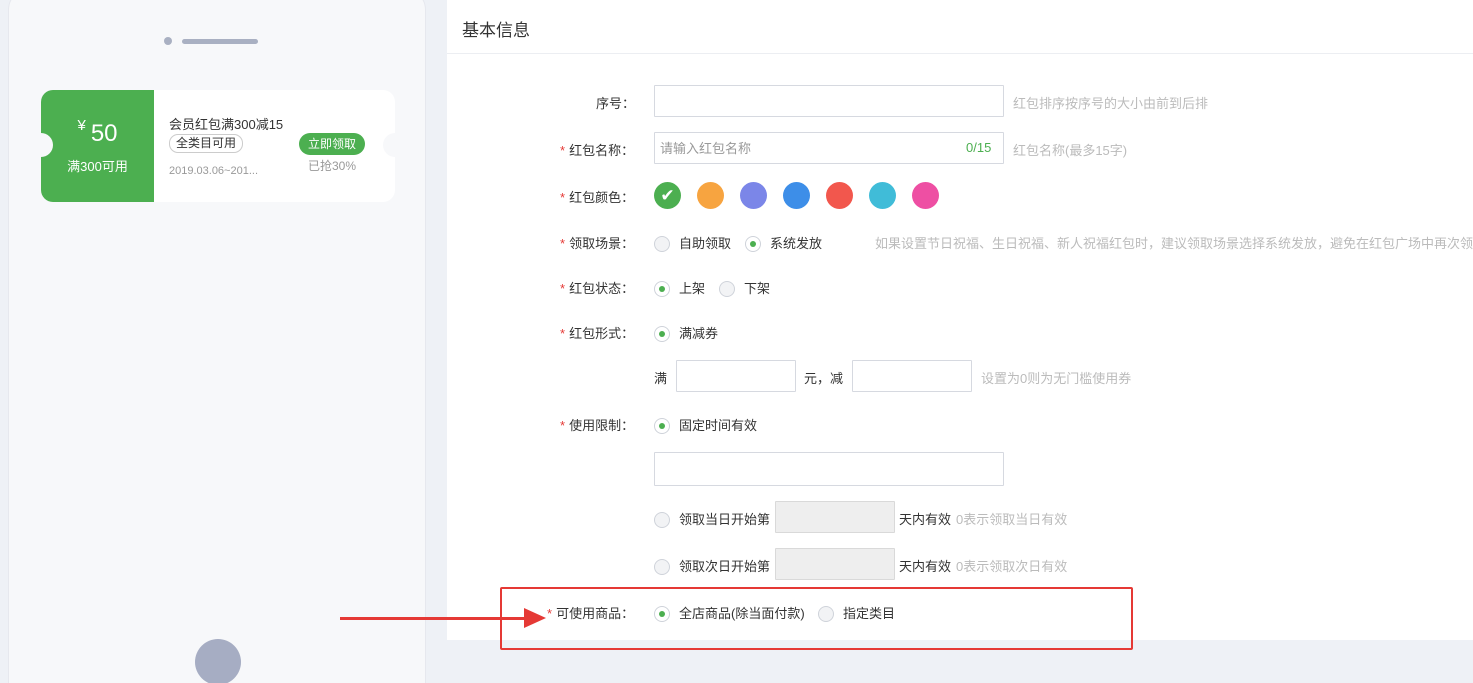 Image resolution: width=1473 pixels, height=683 pixels. I want to click on scene-radio-self, so click(662, 244).